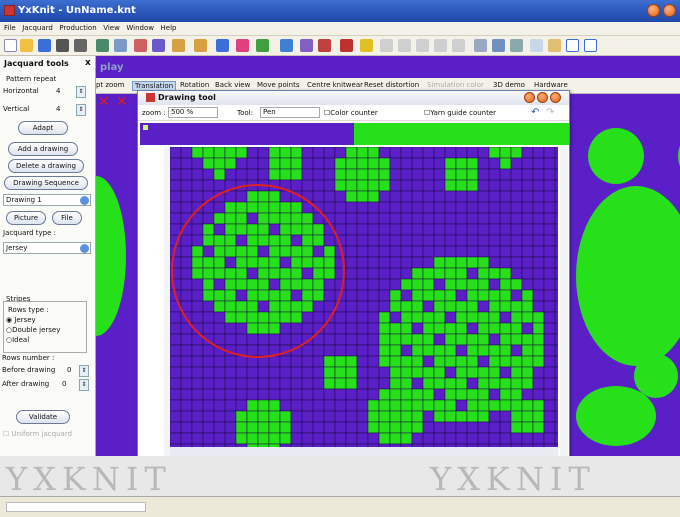 The height and width of the screenshot is (517, 680). I want to click on tab-centre-knitwear: Centre knitwear, so click(335, 85).